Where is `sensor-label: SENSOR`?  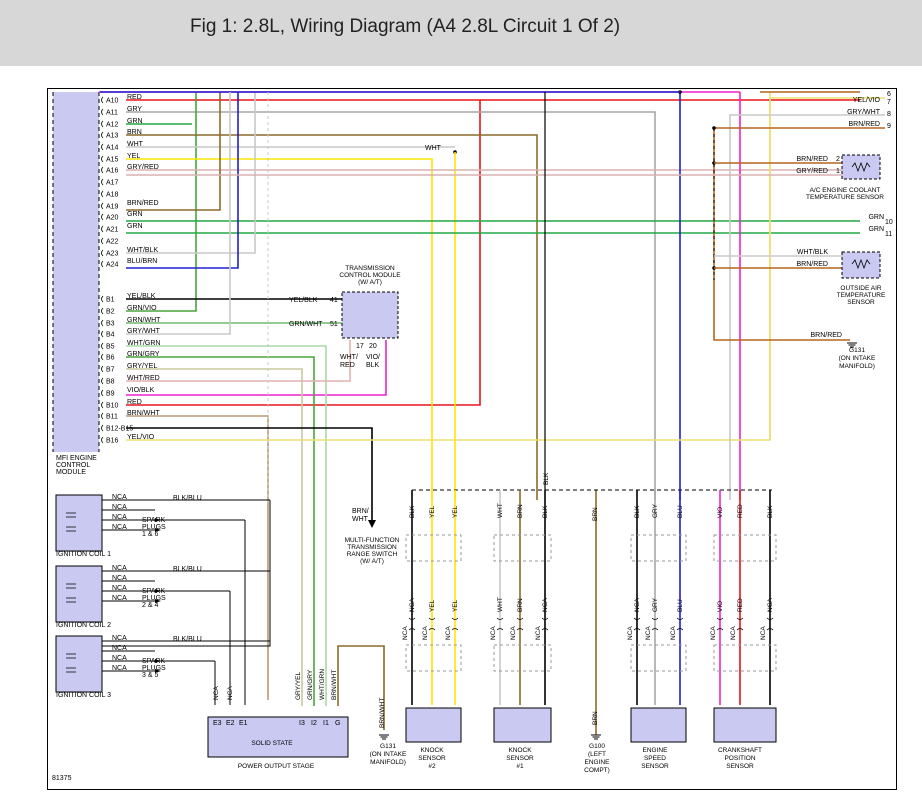 sensor-label: SENSOR is located at coordinates (432, 758).